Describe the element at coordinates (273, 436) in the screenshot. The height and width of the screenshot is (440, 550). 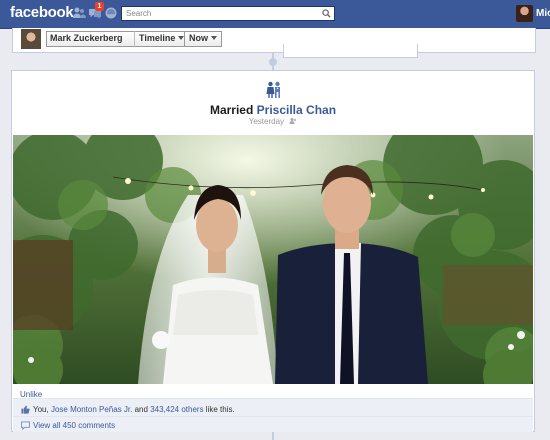
I see `timeline-spine` at that location.